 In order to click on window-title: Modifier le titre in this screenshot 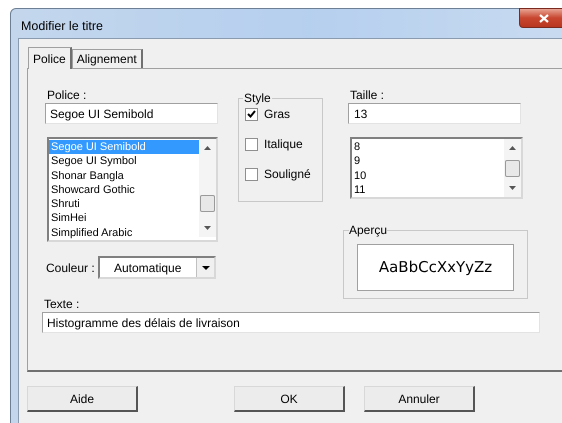, I will do `click(62, 26)`.